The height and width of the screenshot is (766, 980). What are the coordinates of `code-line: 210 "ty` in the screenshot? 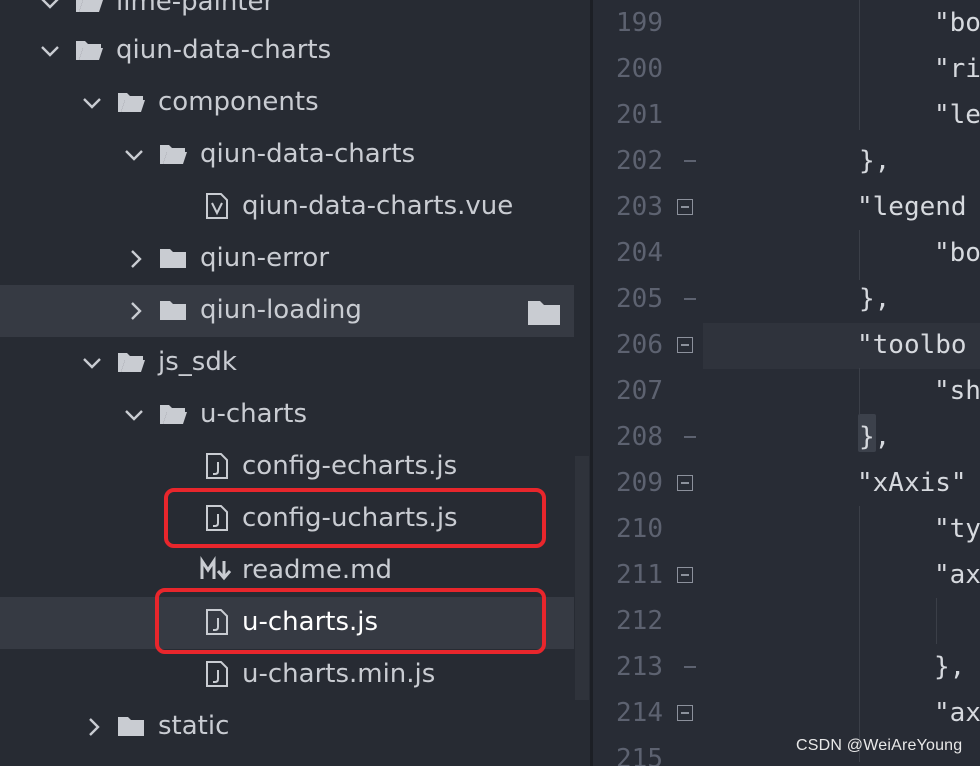 It's located at (786, 529).